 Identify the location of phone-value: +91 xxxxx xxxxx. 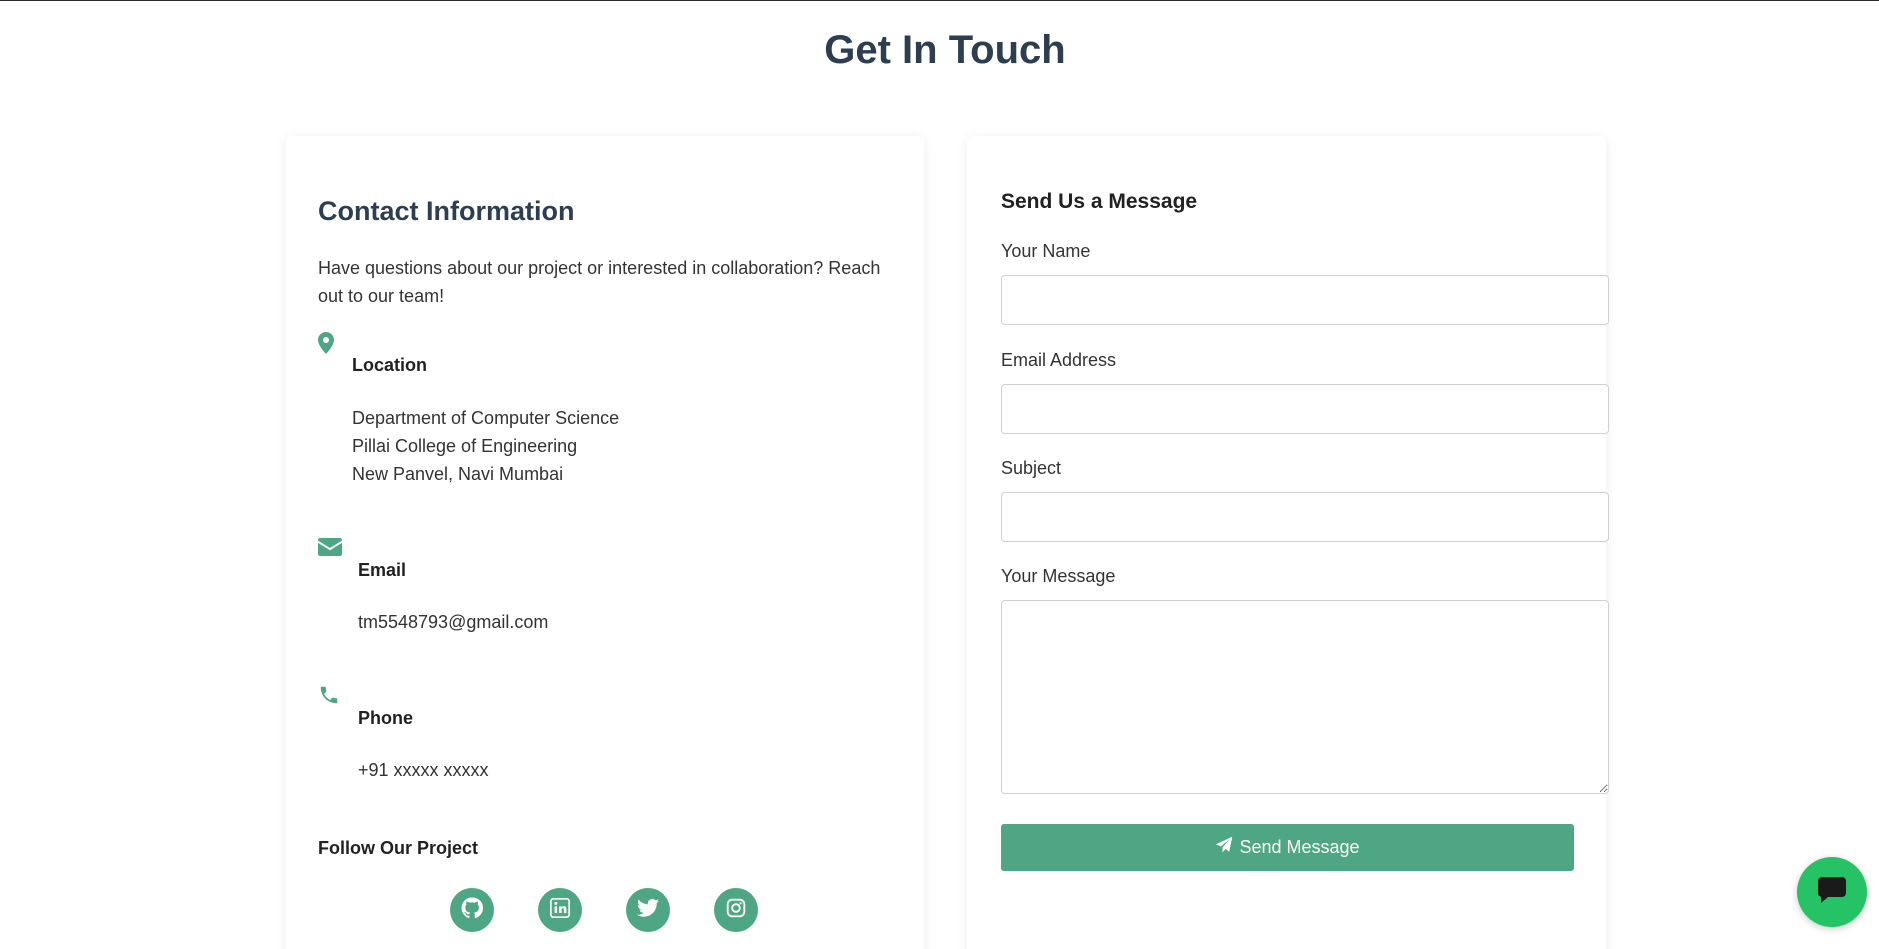
(423, 770).